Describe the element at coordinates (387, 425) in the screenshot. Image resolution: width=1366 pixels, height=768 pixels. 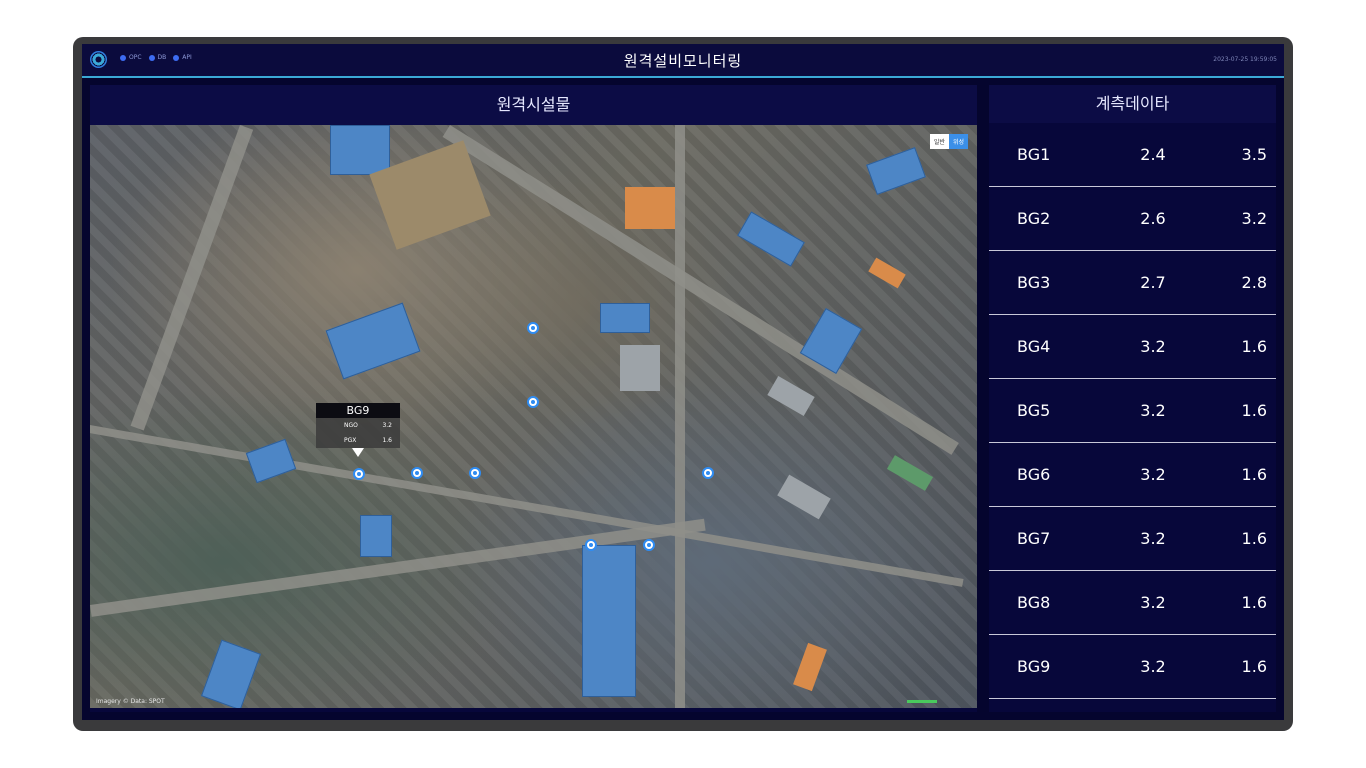
I see `popup-value: 3.2` at that location.